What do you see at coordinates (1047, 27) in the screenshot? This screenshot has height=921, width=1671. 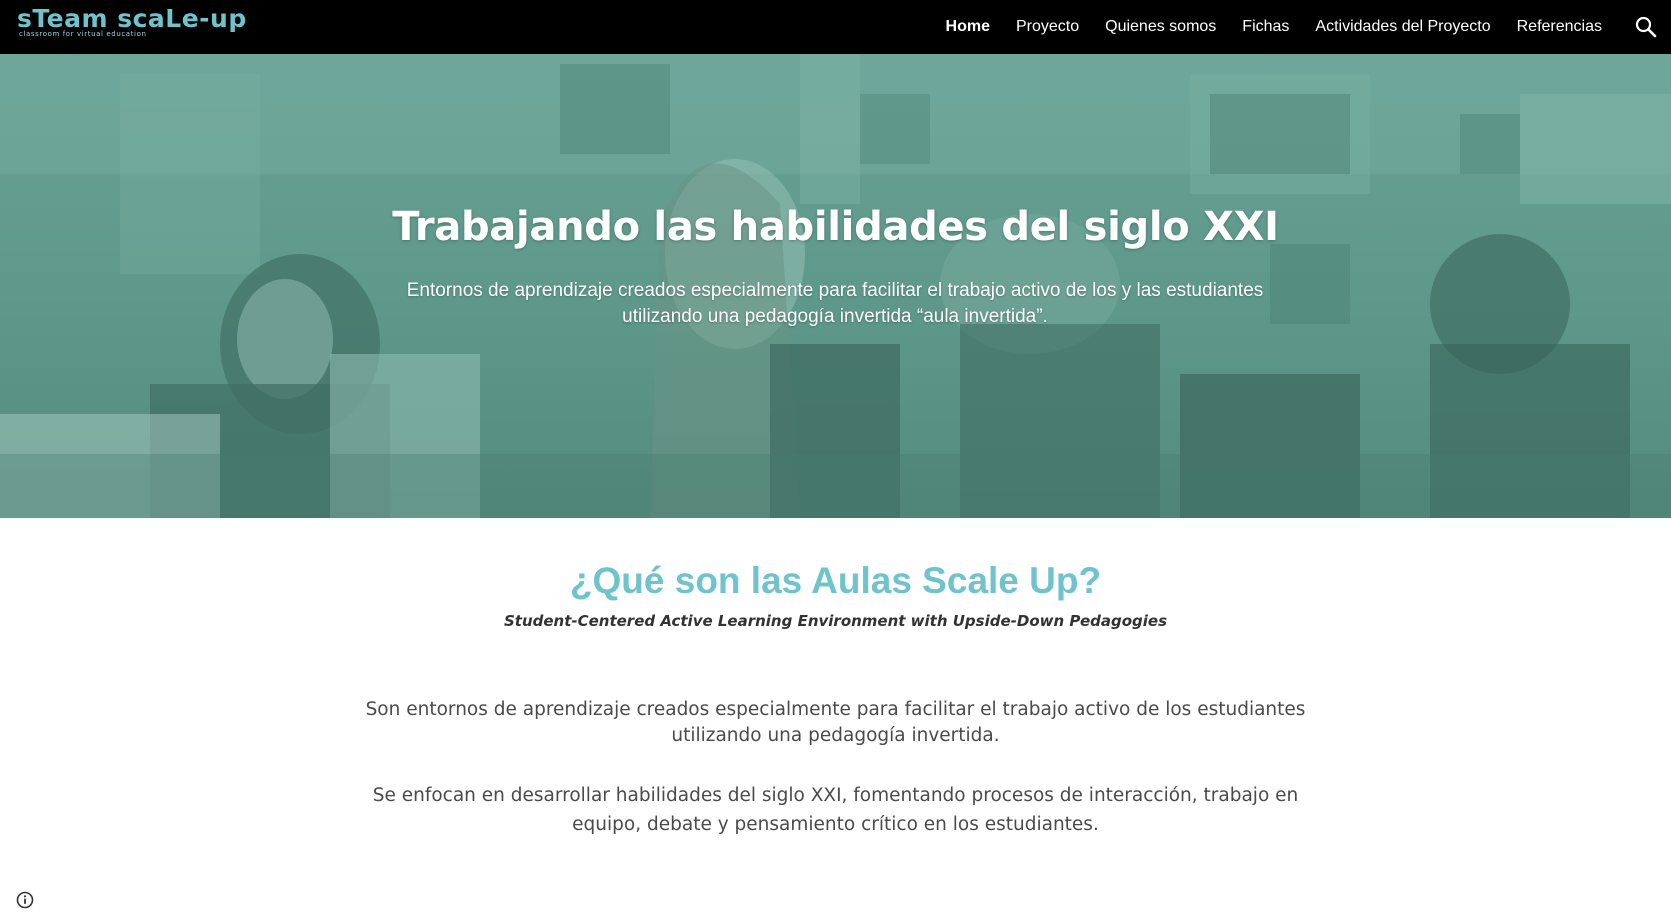 I see `nav-item-proyecto: Proyecto` at bounding box center [1047, 27].